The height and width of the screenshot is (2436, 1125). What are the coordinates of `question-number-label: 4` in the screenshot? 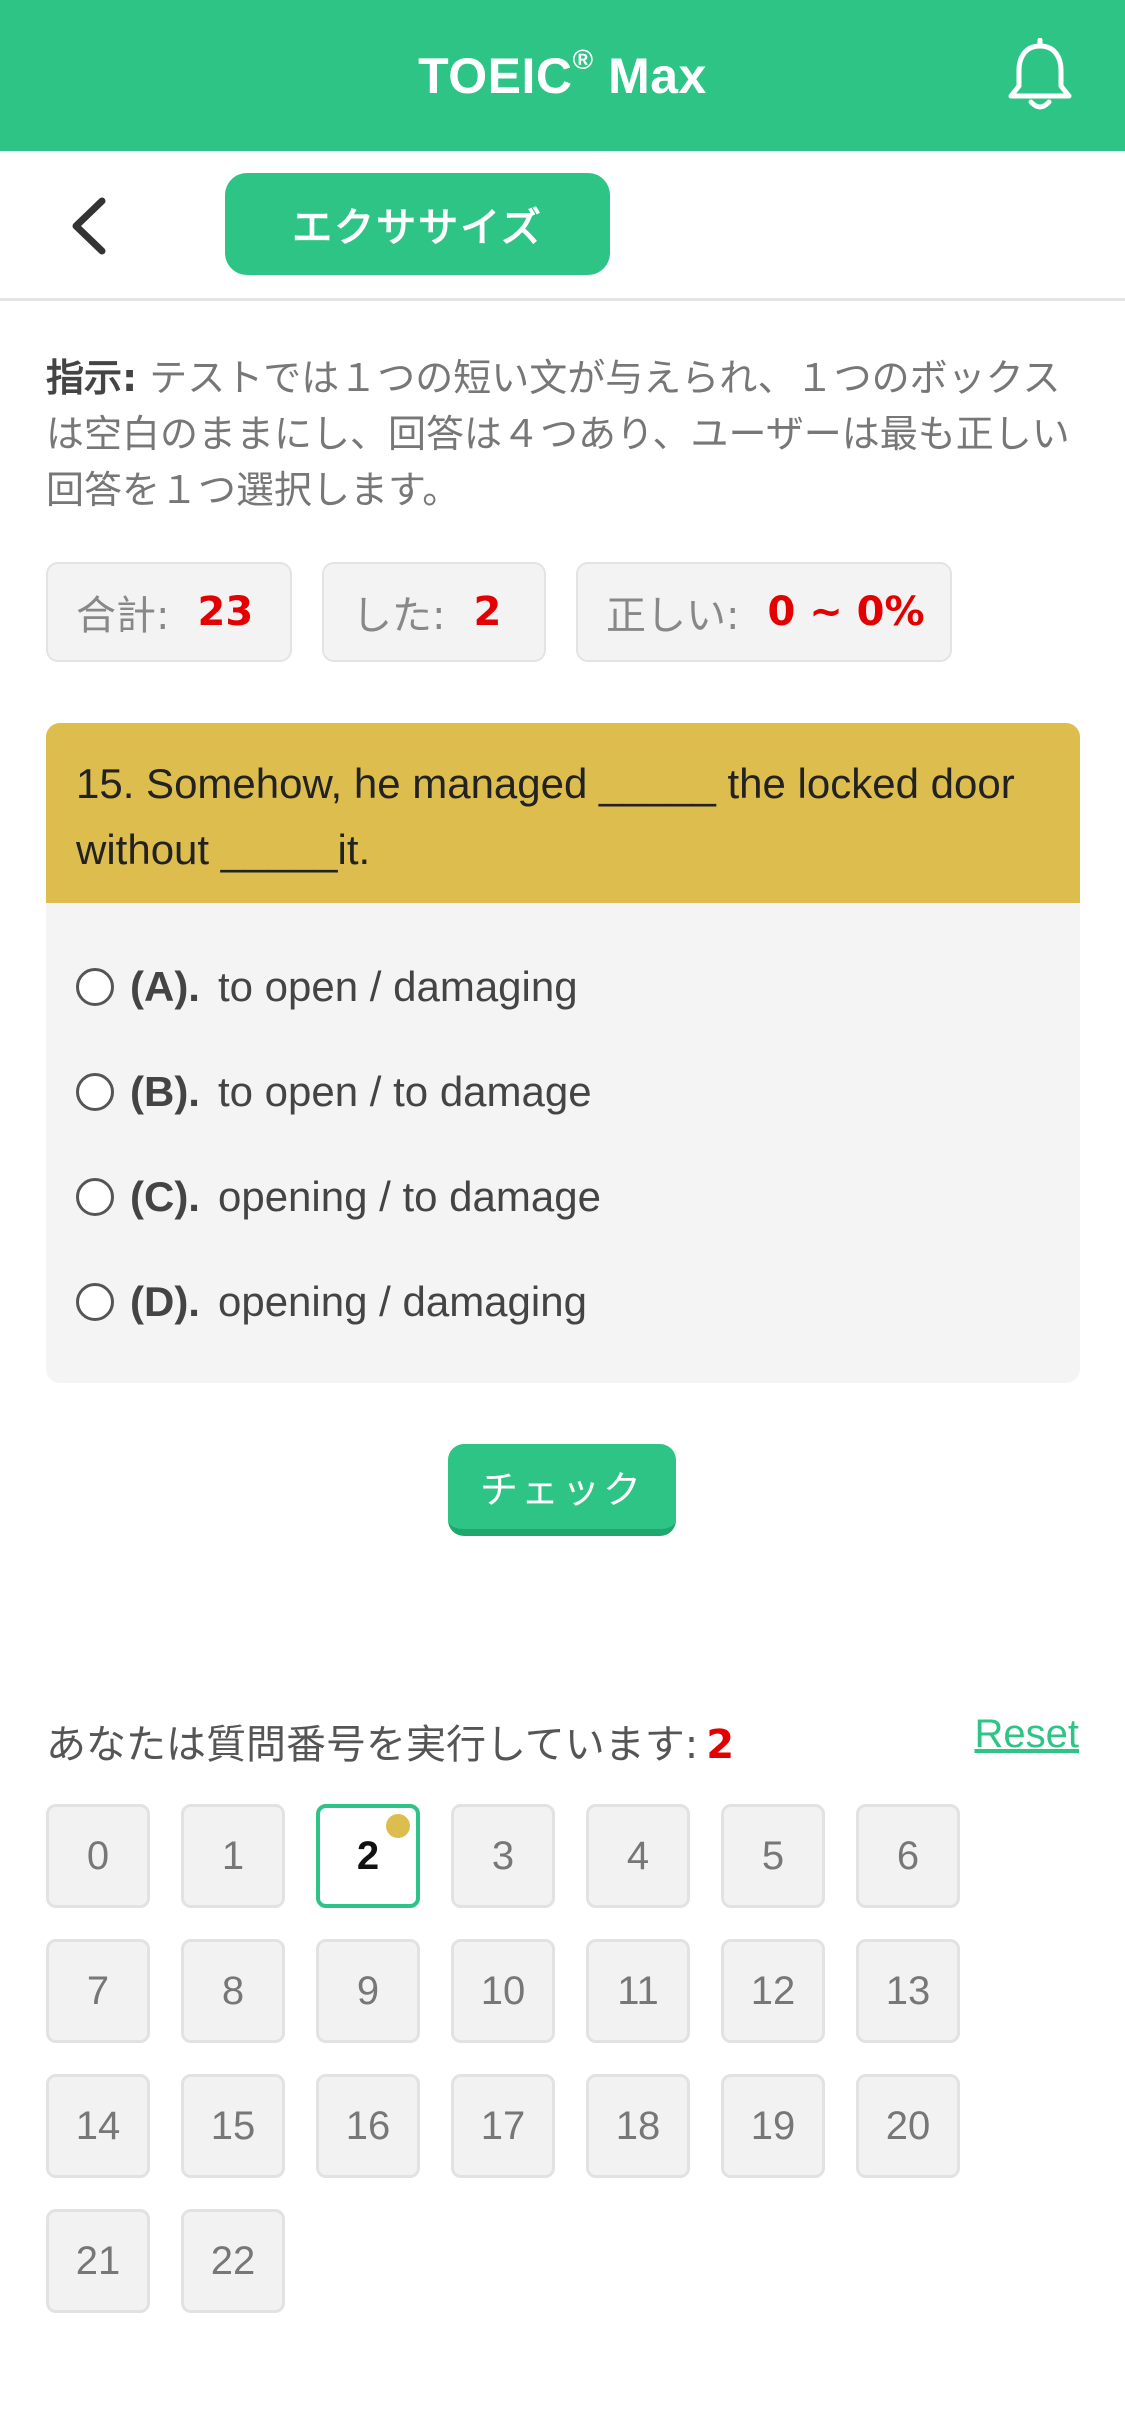 It's located at (638, 1855).